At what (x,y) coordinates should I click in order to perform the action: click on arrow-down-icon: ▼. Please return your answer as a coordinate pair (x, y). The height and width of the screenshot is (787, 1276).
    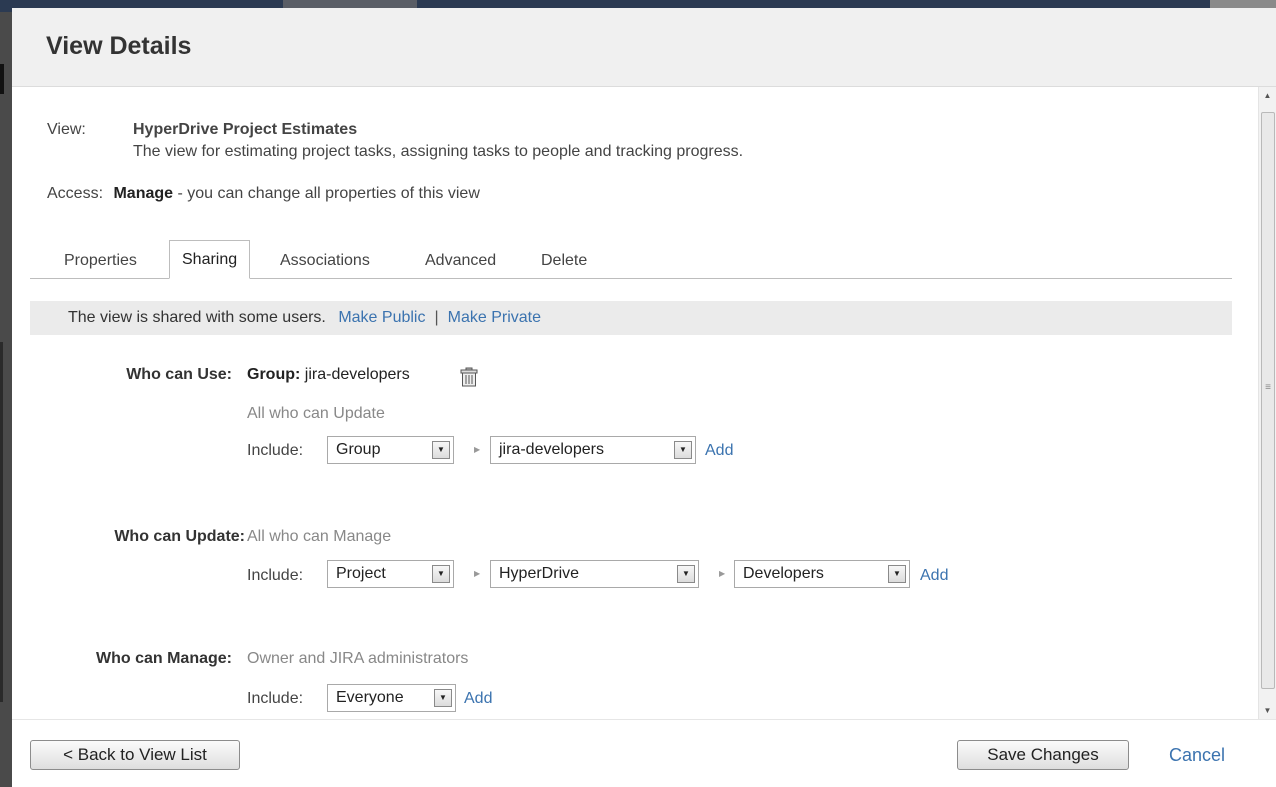
    Looking at the image, I should click on (1267, 710).